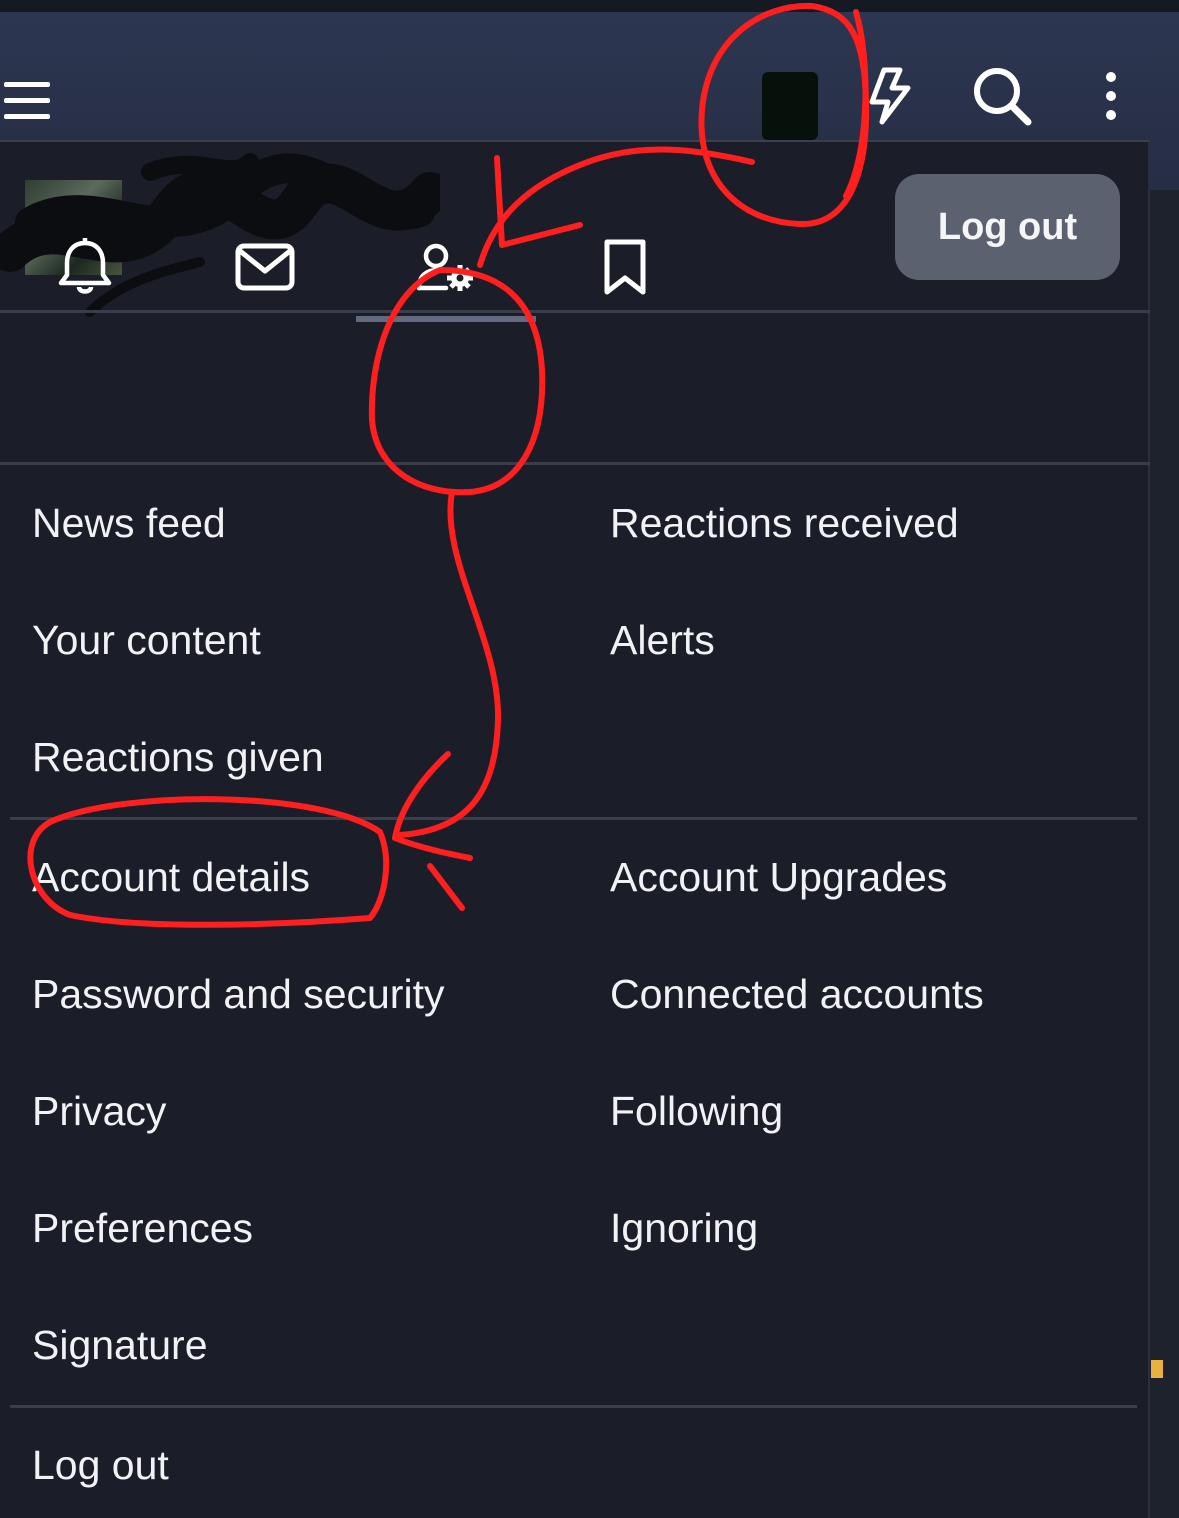  I want to click on envelope-icon, so click(265, 267).